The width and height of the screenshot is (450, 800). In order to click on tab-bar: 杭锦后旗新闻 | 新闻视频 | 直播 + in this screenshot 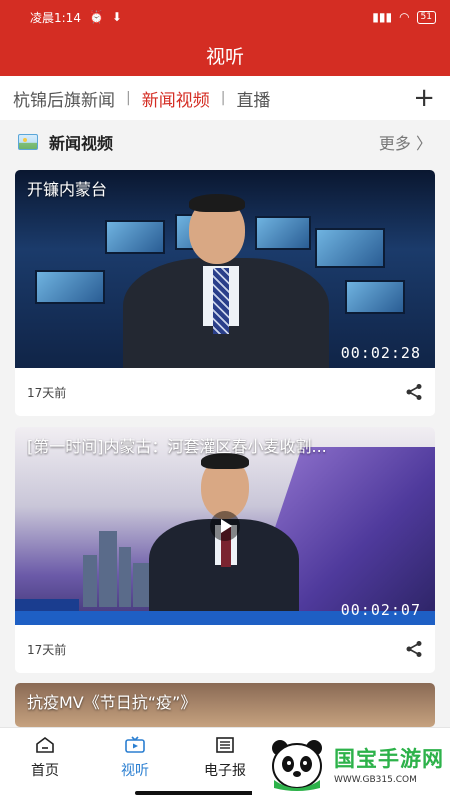, I will do `click(225, 98)`.